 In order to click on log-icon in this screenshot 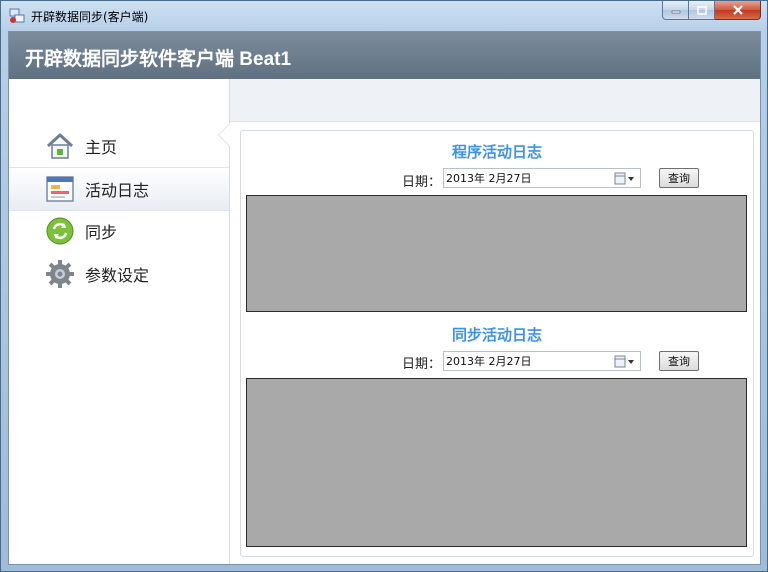, I will do `click(60, 189)`.